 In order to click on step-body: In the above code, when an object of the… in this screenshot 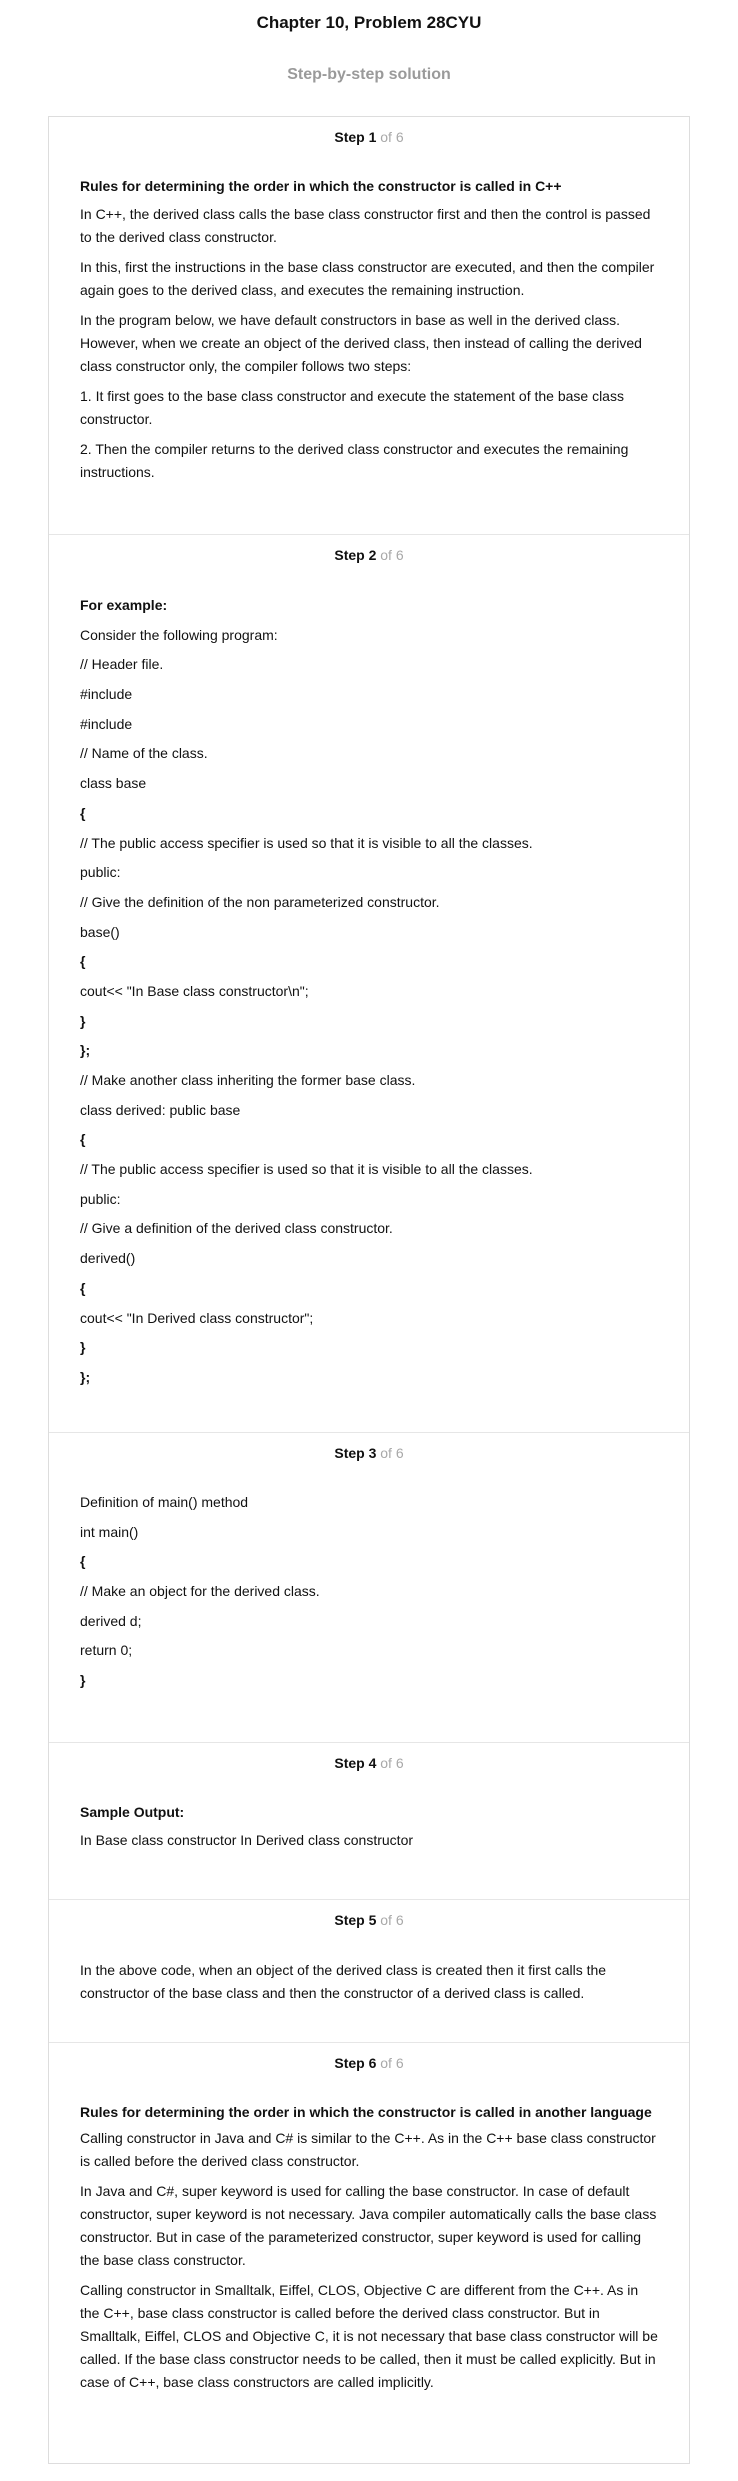, I will do `click(369, 1982)`.